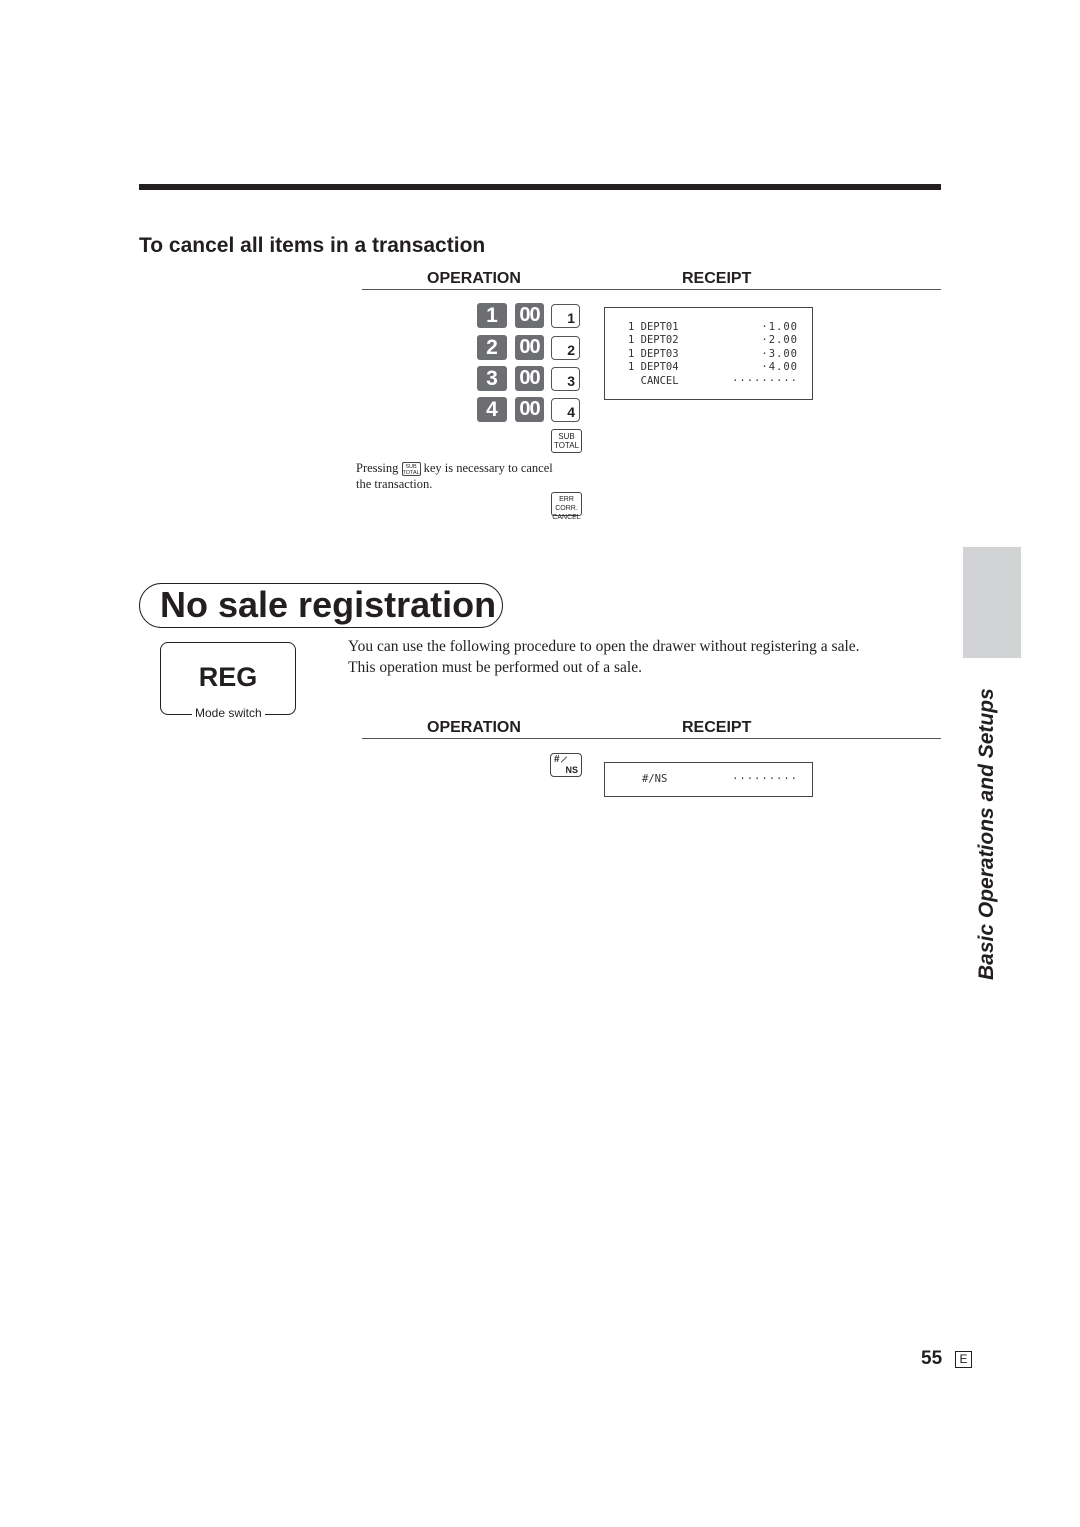 This screenshot has height=1527, width=1080. I want to click on receipt-line: CANCEL ·········, so click(713, 381).